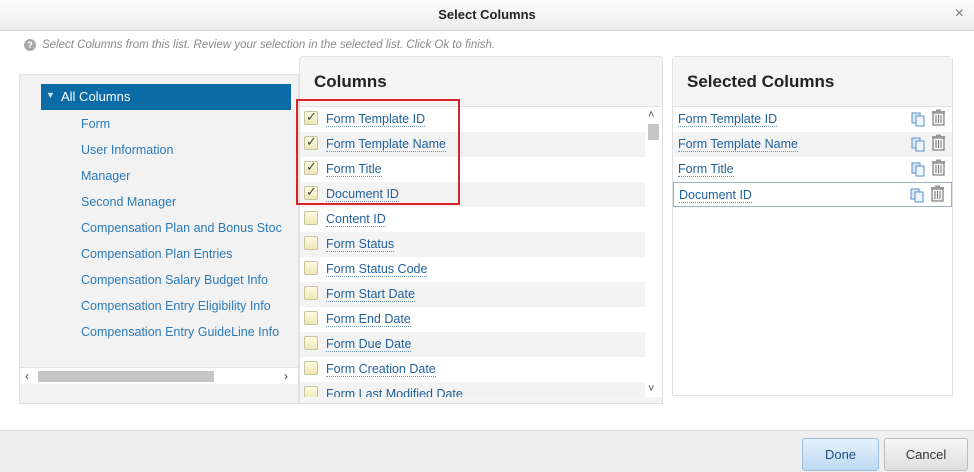  Describe the element at coordinates (473, 219) in the screenshot. I see `column-row: Content ID` at that location.